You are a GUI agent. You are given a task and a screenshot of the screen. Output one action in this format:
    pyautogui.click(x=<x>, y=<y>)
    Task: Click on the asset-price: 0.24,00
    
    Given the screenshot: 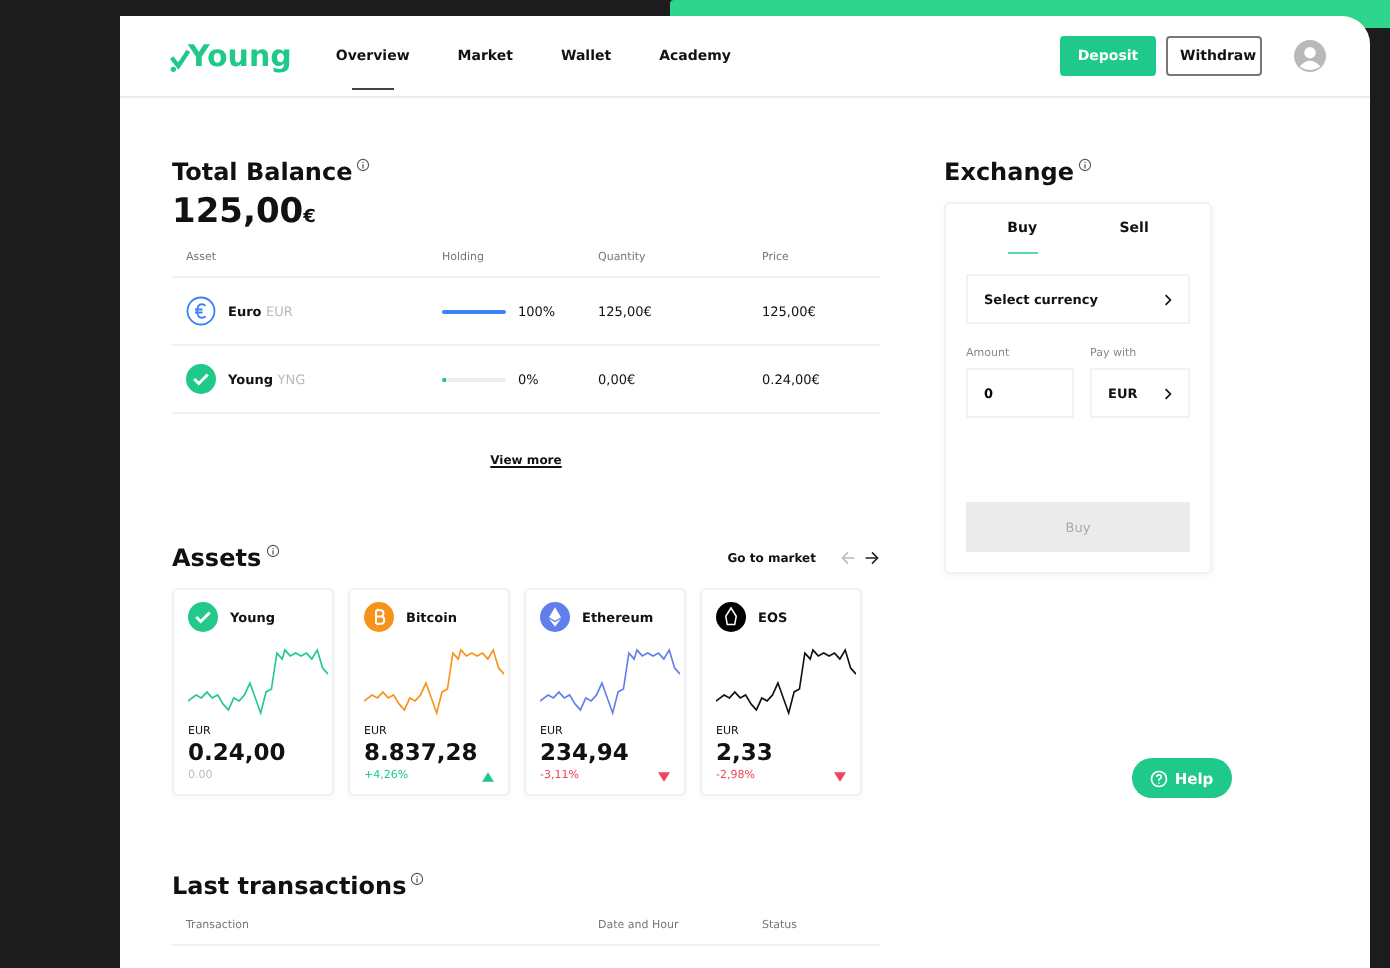 What is the action you would take?
    pyautogui.click(x=238, y=752)
    